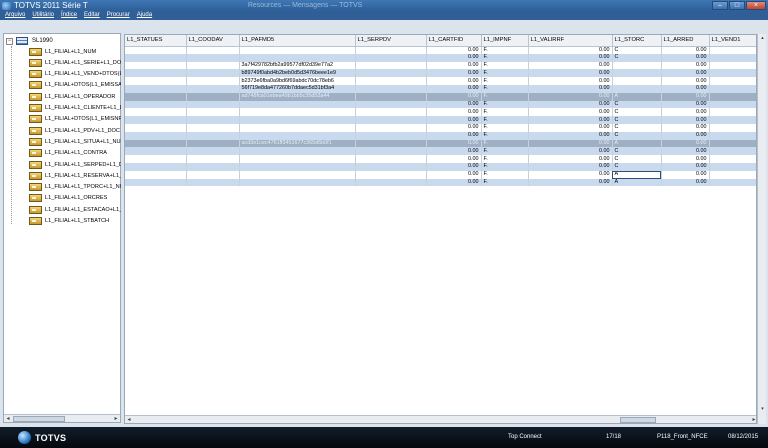  Describe the element at coordinates (15, 15) in the screenshot. I see `menu-arquivo: Arquivo` at that location.